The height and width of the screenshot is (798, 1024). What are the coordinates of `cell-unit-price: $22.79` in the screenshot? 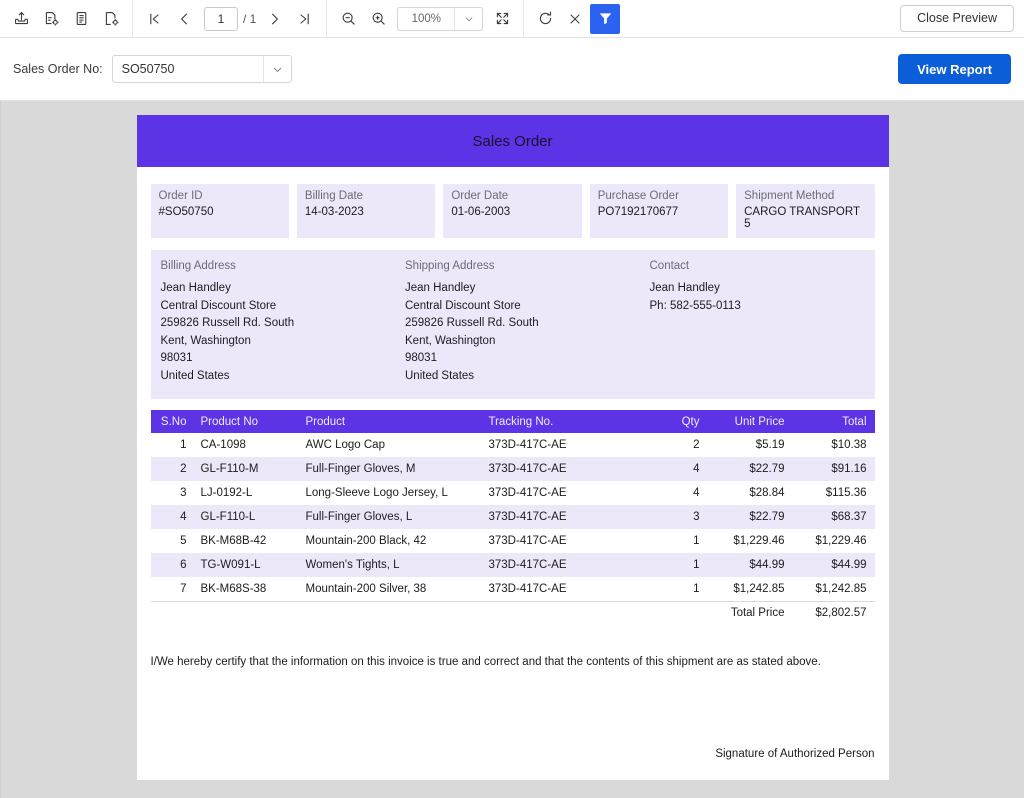 It's located at (750, 517).